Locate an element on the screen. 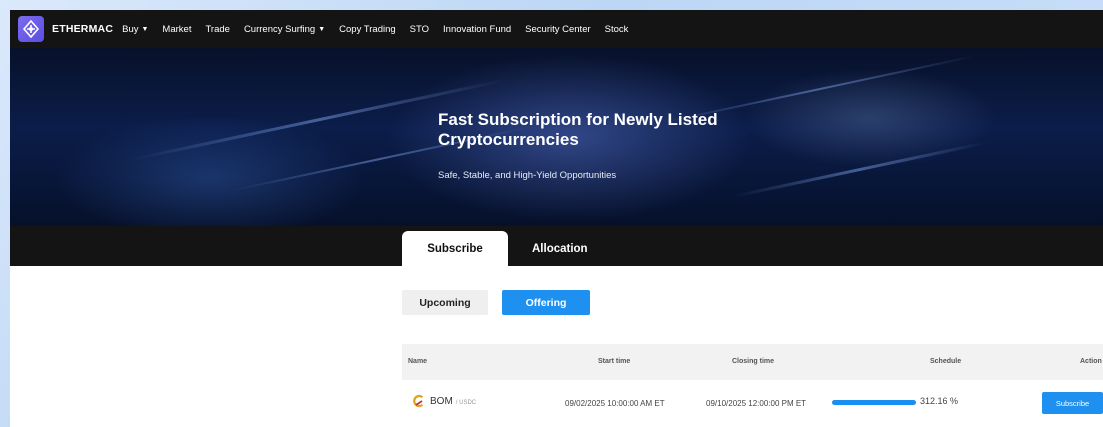 The height and width of the screenshot is (427, 1103). ethermac-logo-icon is located at coordinates (31, 29).